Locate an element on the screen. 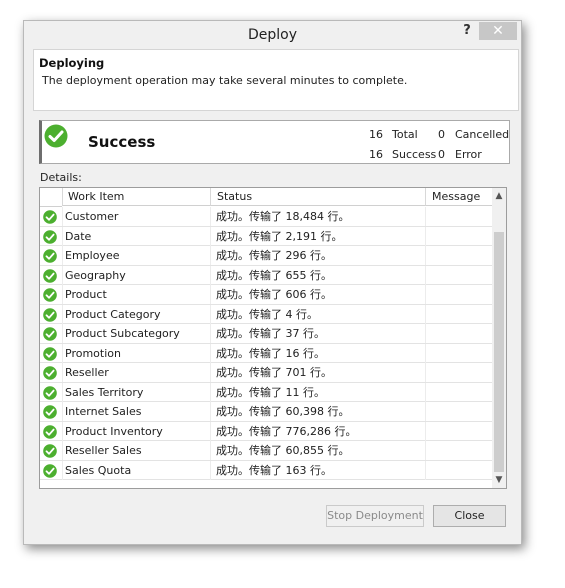 The width and height of the screenshot is (565, 588). total-label: Total is located at coordinates (405, 134).